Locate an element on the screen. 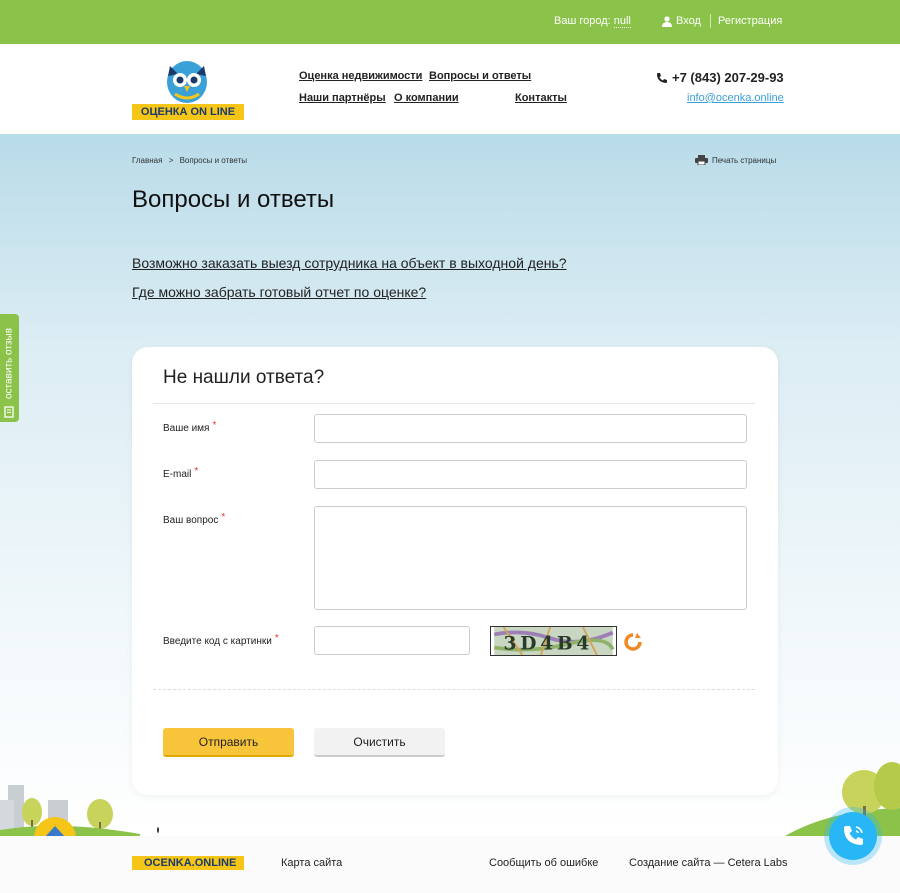 Image resolution: width=900 pixels, height=893 pixels. credits-link: Создание сайта — Cetera Labs is located at coordinates (708, 863).